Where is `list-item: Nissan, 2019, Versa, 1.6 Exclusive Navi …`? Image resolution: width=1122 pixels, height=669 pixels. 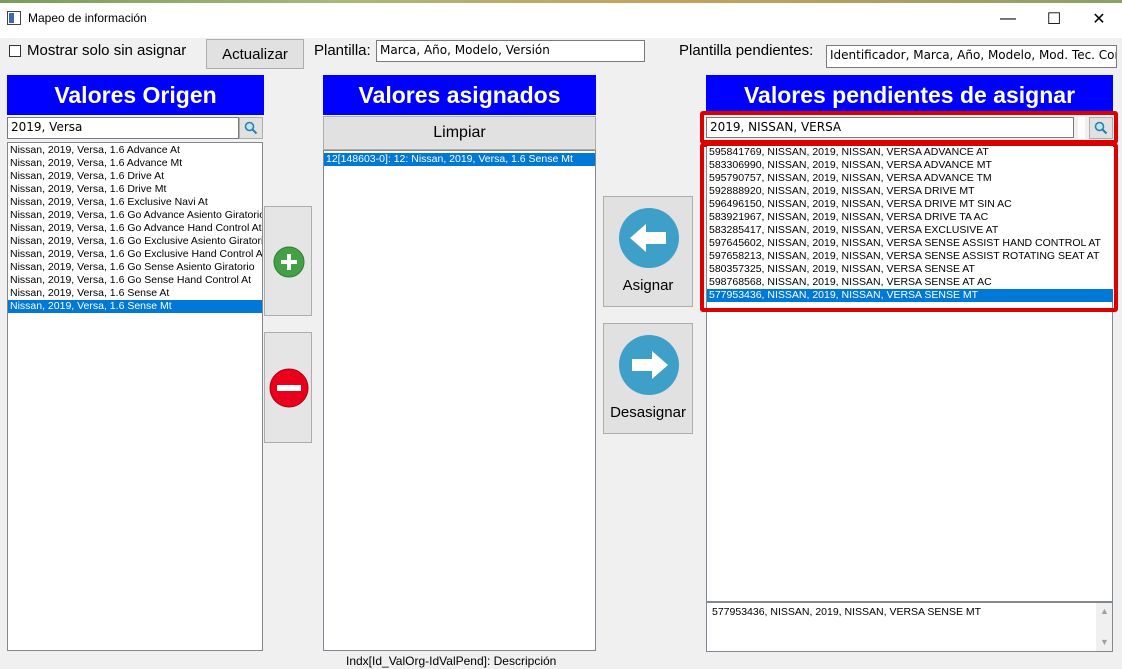 list-item: Nissan, 2019, Versa, 1.6 Exclusive Navi … is located at coordinates (135, 202).